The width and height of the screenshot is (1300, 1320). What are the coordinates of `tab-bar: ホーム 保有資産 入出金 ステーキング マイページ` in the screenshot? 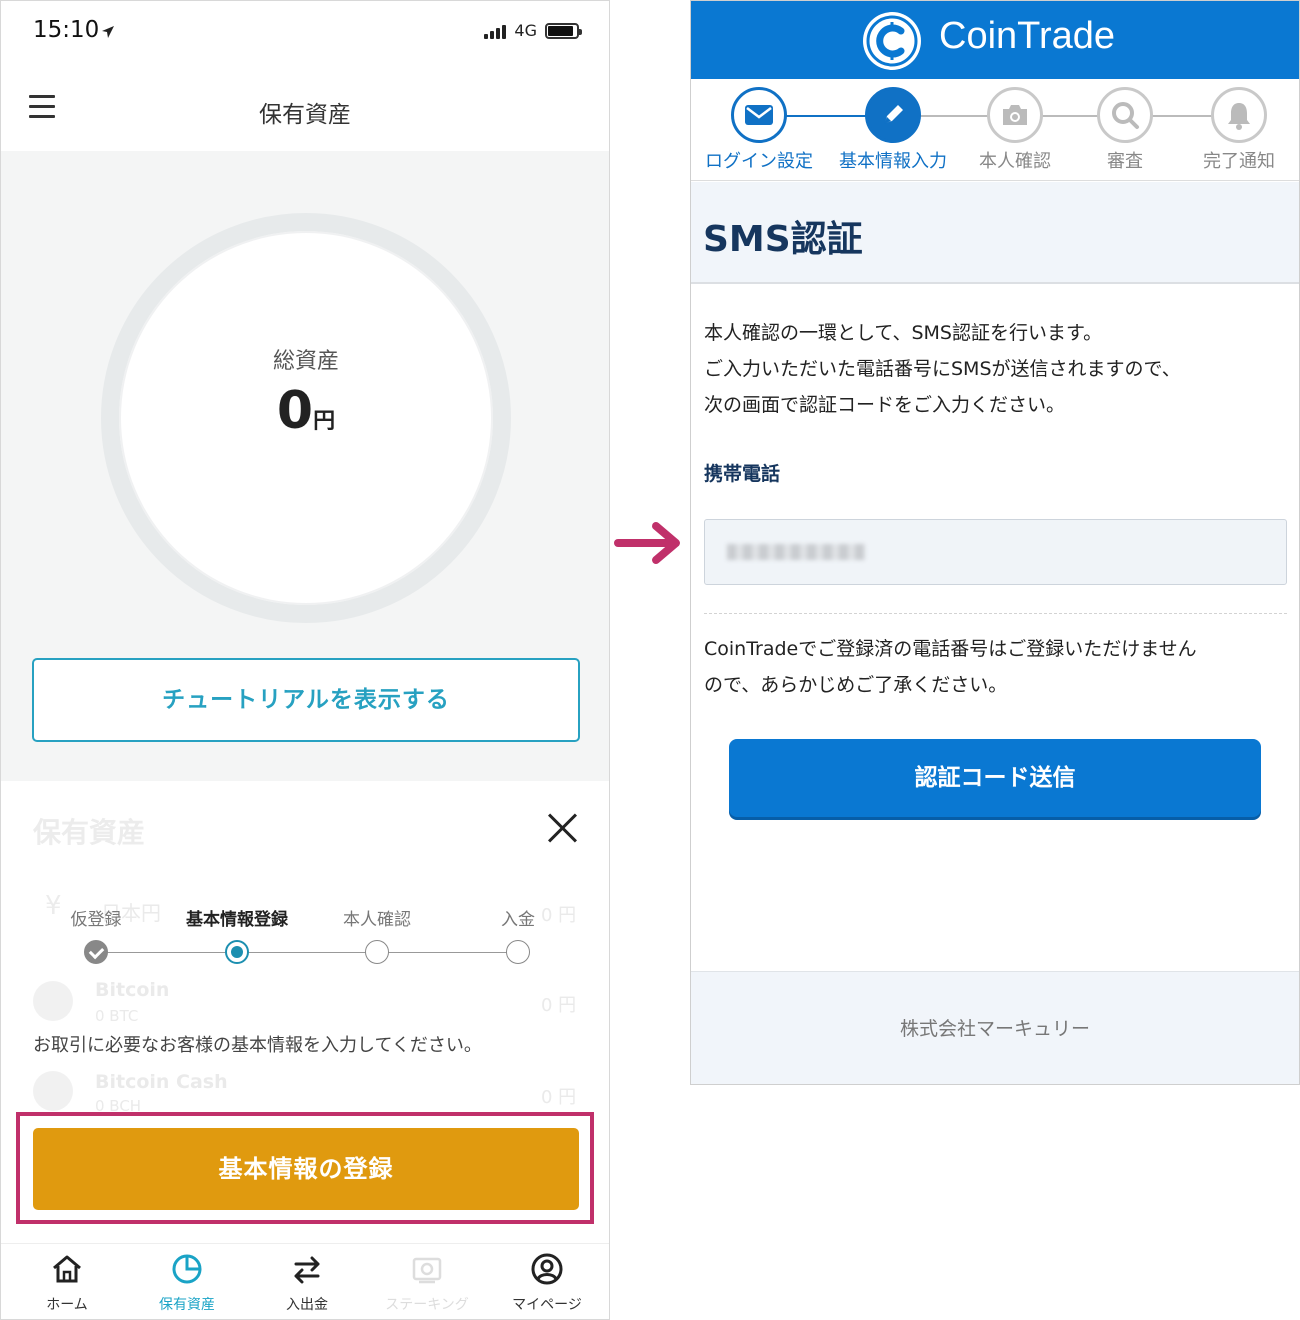 It's located at (305, 1281).